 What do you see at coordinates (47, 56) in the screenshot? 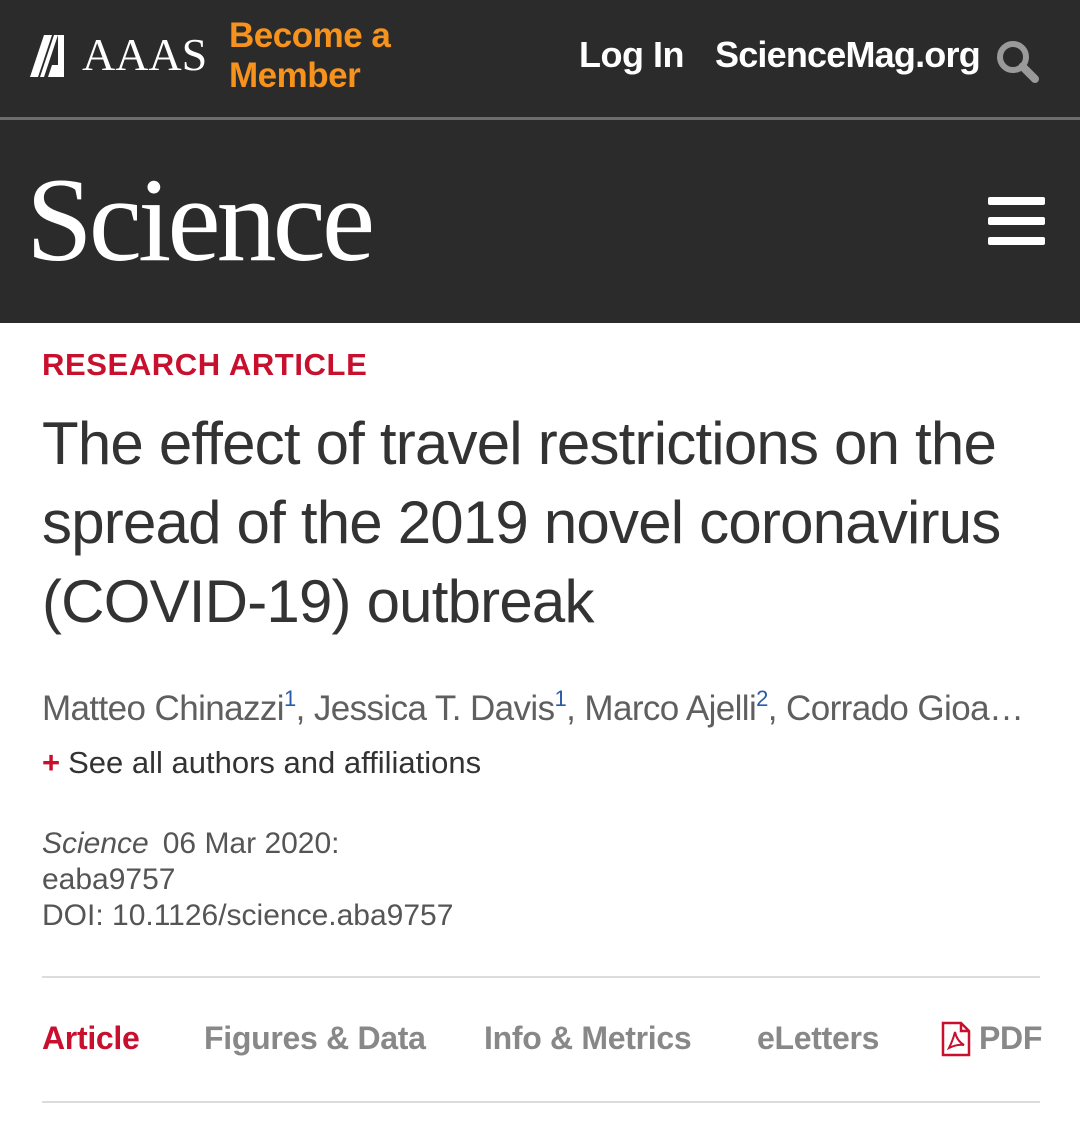
I see `aaas-logo-icon` at bounding box center [47, 56].